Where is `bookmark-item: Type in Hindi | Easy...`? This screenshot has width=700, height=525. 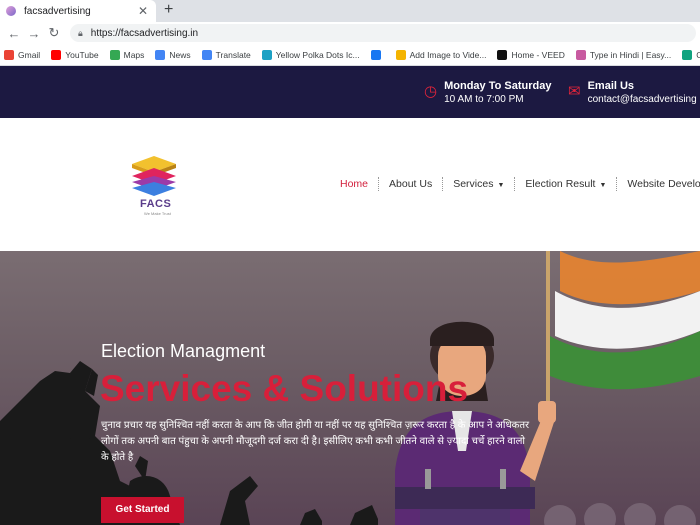 bookmark-item: Type in Hindi | Easy... is located at coordinates (623, 54).